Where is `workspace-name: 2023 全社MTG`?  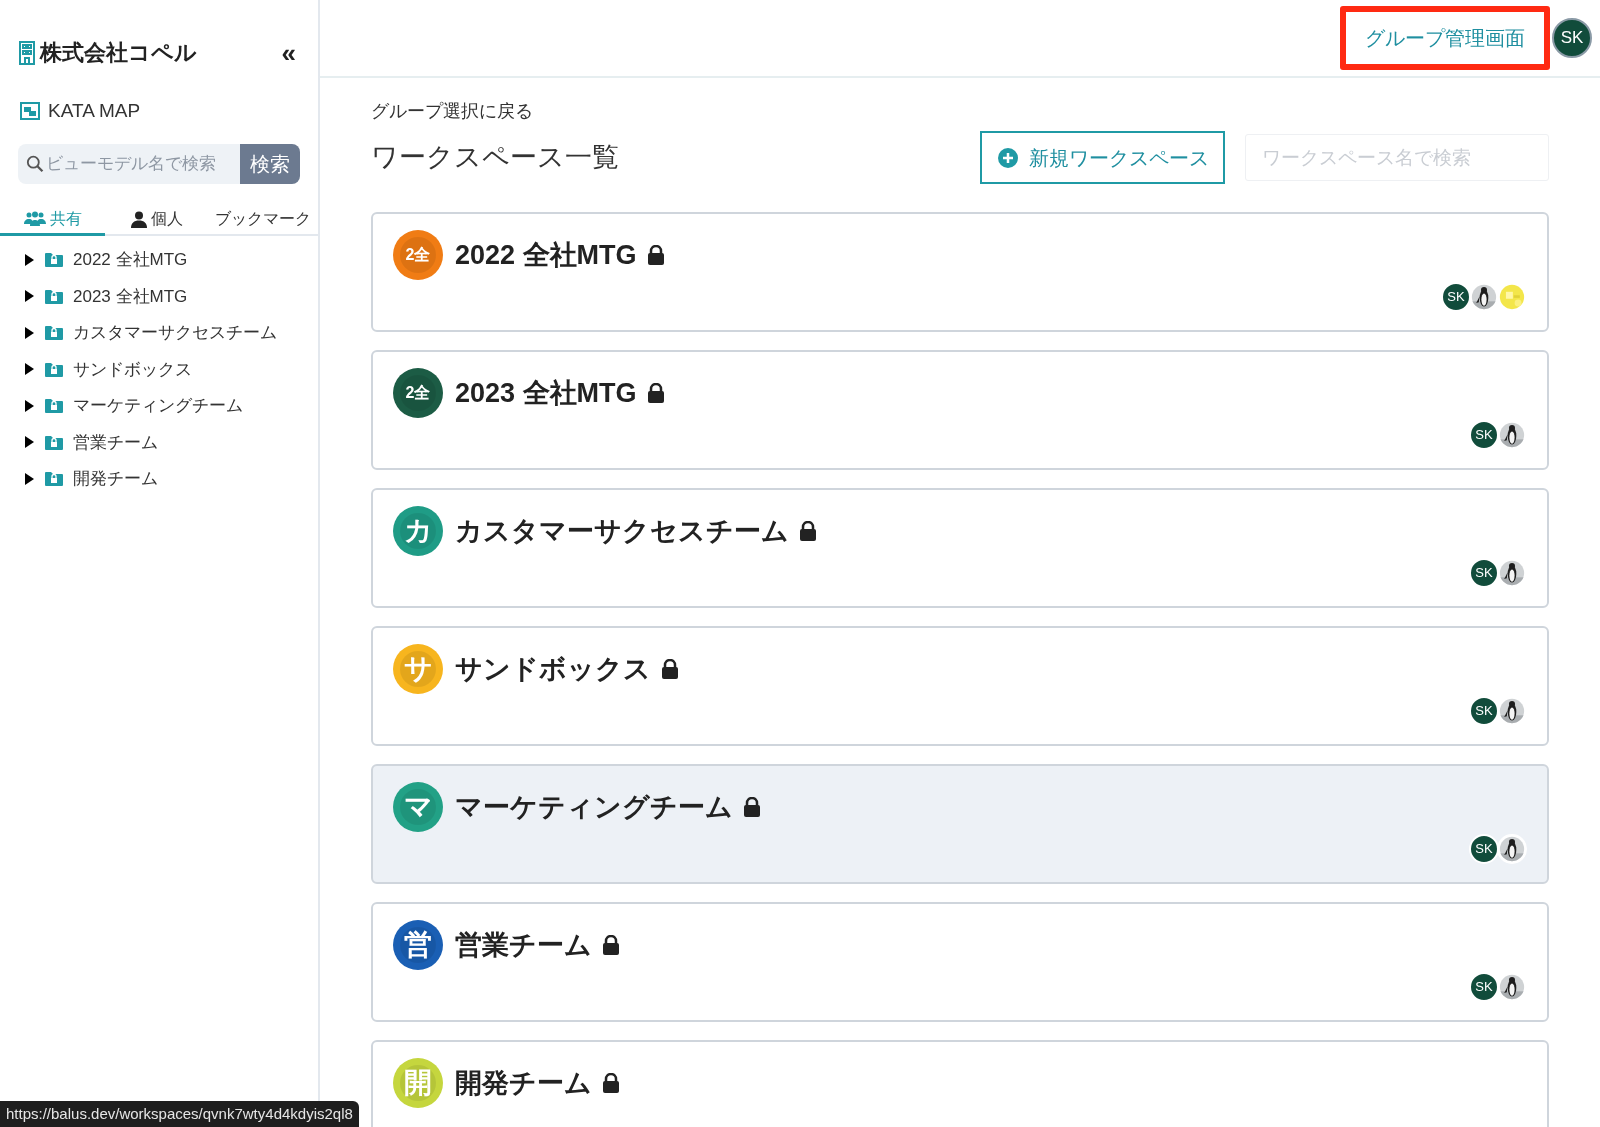
workspace-name: 2023 全社MTG is located at coordinates (546, 393).